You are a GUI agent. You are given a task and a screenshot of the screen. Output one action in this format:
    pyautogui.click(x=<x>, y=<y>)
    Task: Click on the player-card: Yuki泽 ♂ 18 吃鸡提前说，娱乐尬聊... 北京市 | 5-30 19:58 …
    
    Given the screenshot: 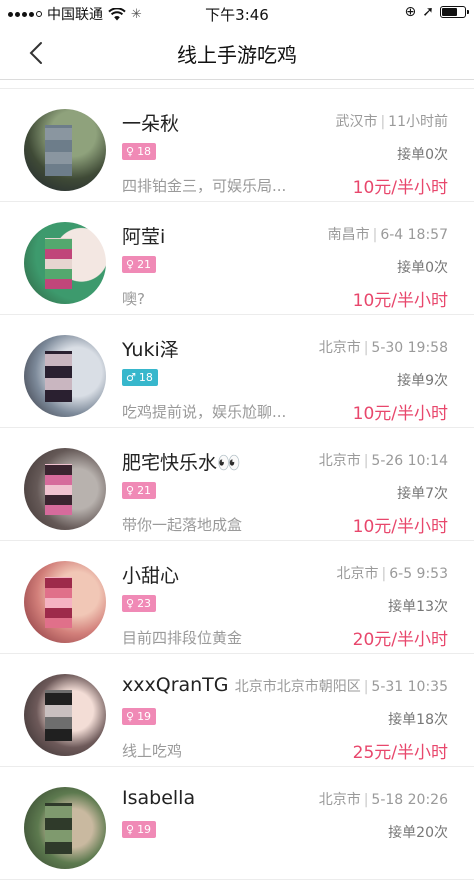 What is the action you would take?
    pyautogui.click(x=237, y=371)
    